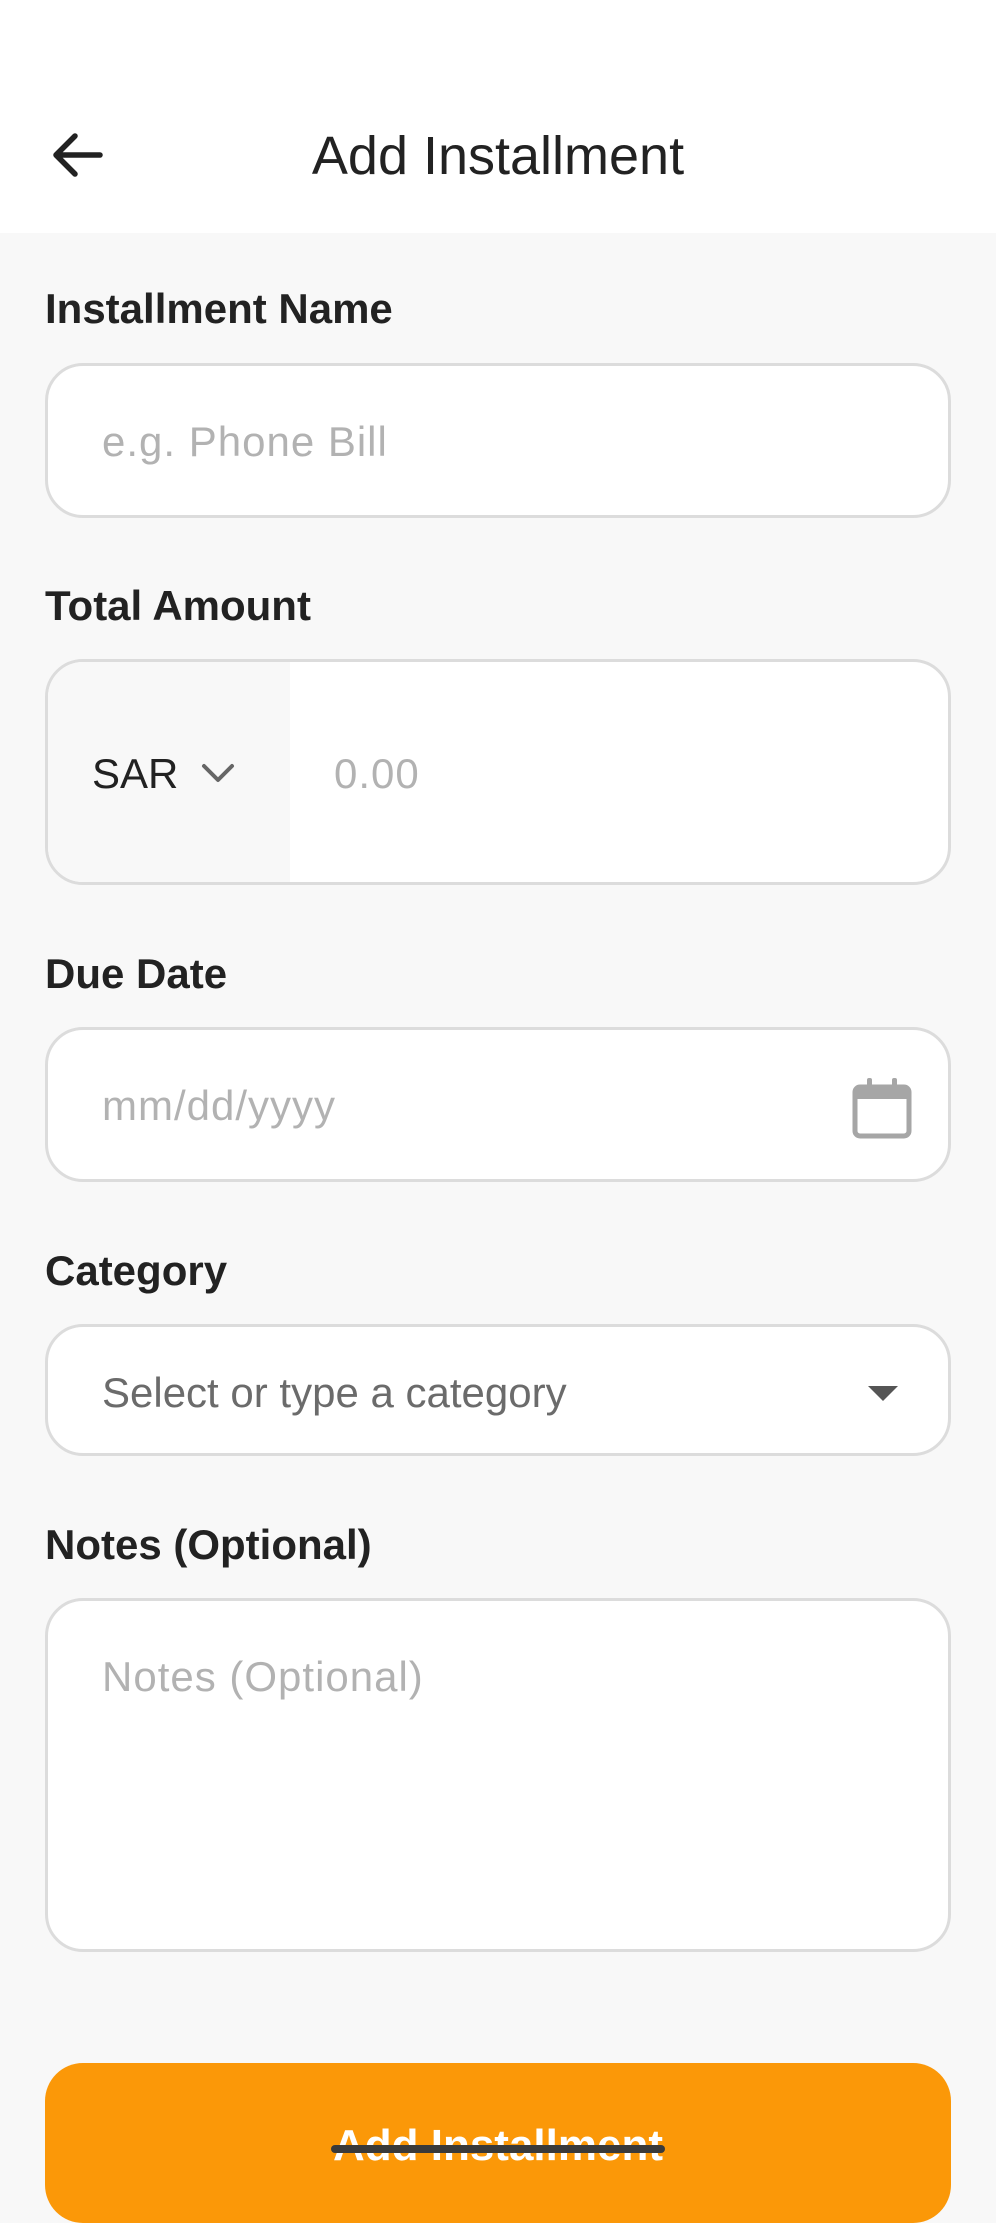  I want to click on category-select: Select or type a category, so click(498, 1390).